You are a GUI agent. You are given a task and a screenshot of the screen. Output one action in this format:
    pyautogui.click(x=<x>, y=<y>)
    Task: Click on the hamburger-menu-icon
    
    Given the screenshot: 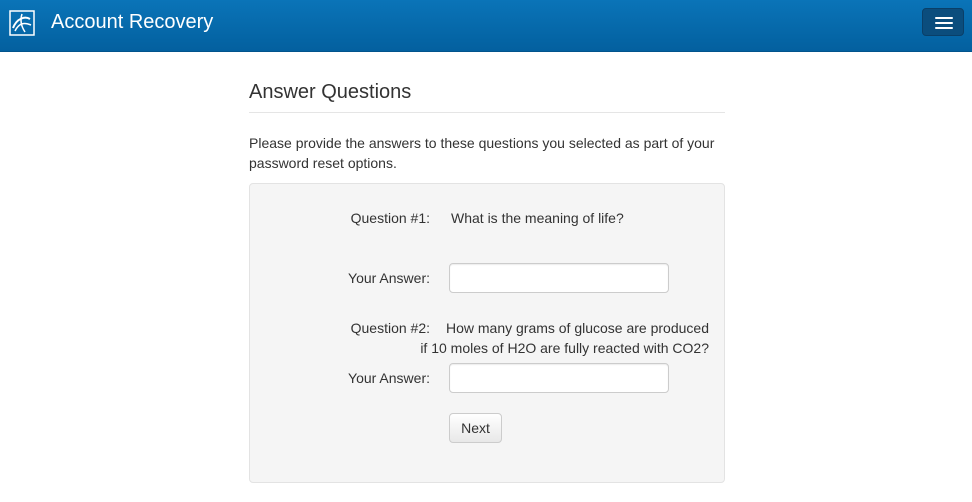 What is the action you would take?
    pyautogui.click(x=944, y=18)
    